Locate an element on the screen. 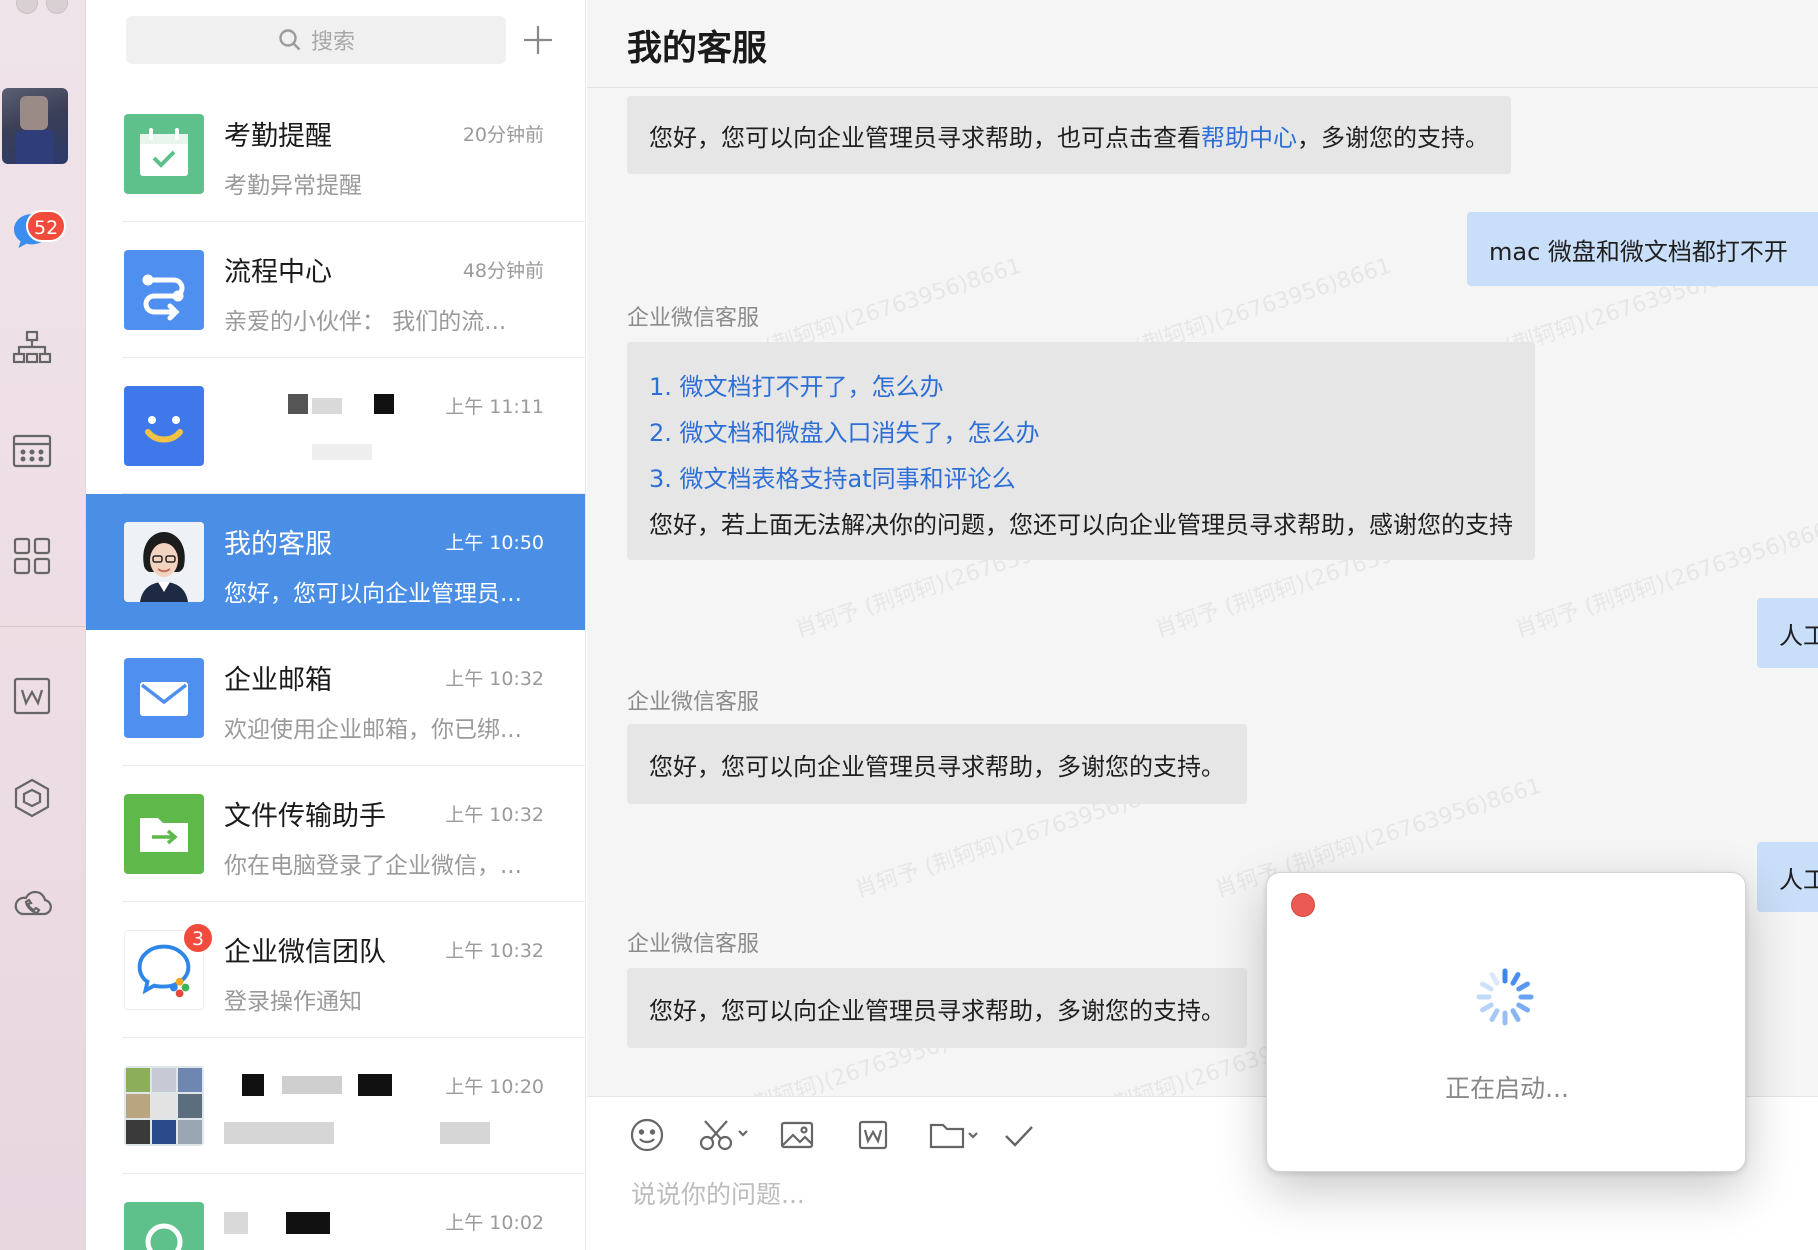 The height and width of the screenshot is (1250, 1818). emoji-button is located at coordinates (647, 1135).